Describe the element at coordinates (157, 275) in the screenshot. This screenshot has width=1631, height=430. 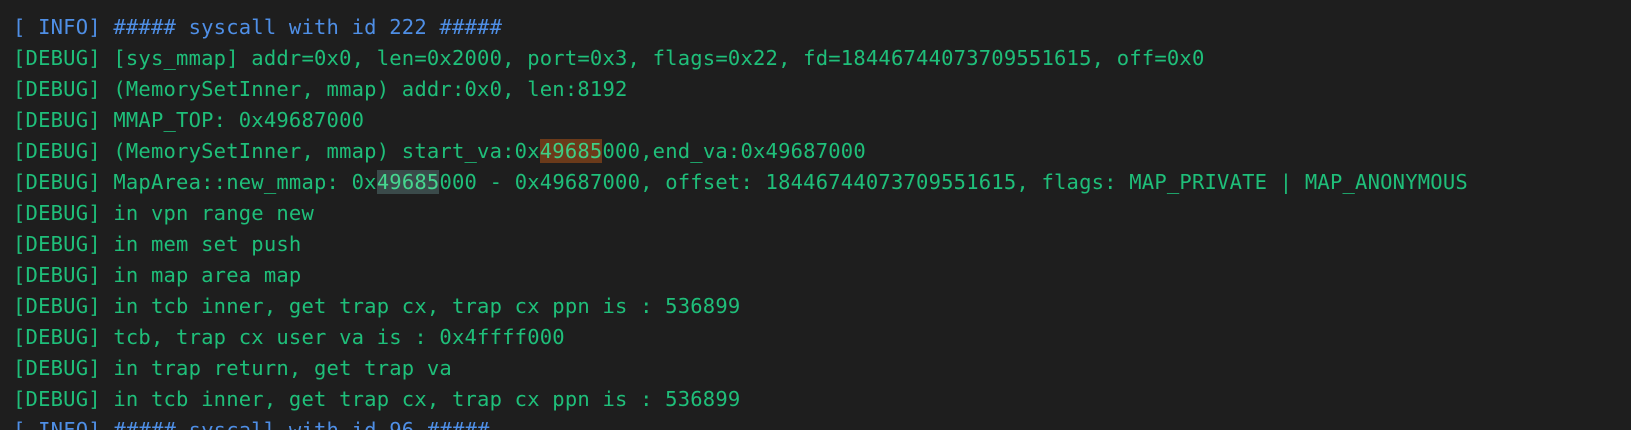
I see `log-line-debug: [DEBUG] in map area map` at that location.